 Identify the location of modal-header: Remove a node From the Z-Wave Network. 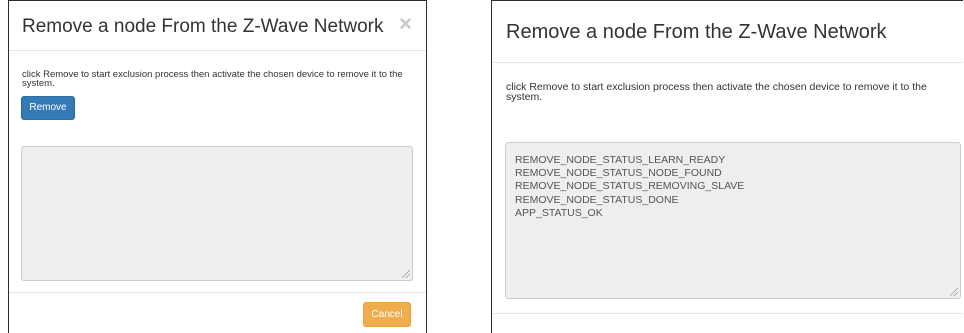
(727, 32).